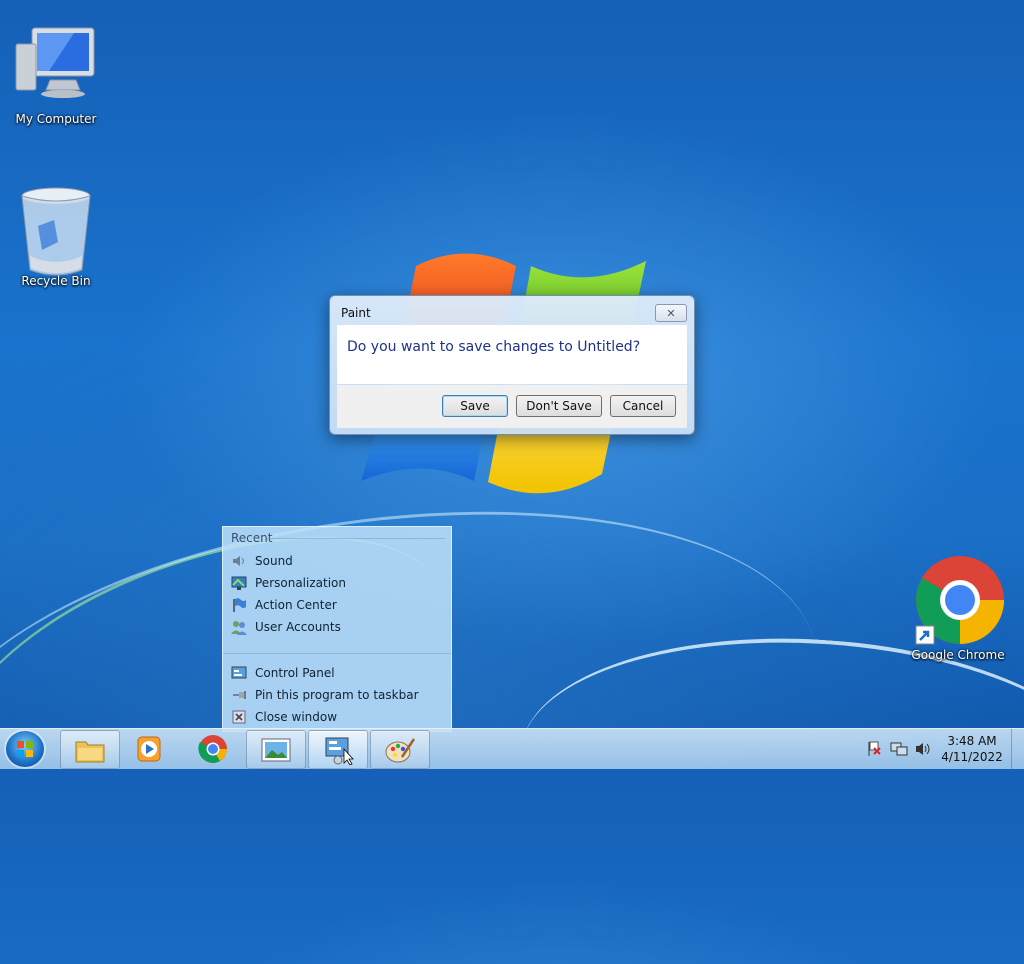 The width and height of the screenshot is (1024, 964). I want to click on speaker-icon, so click(238, 561).